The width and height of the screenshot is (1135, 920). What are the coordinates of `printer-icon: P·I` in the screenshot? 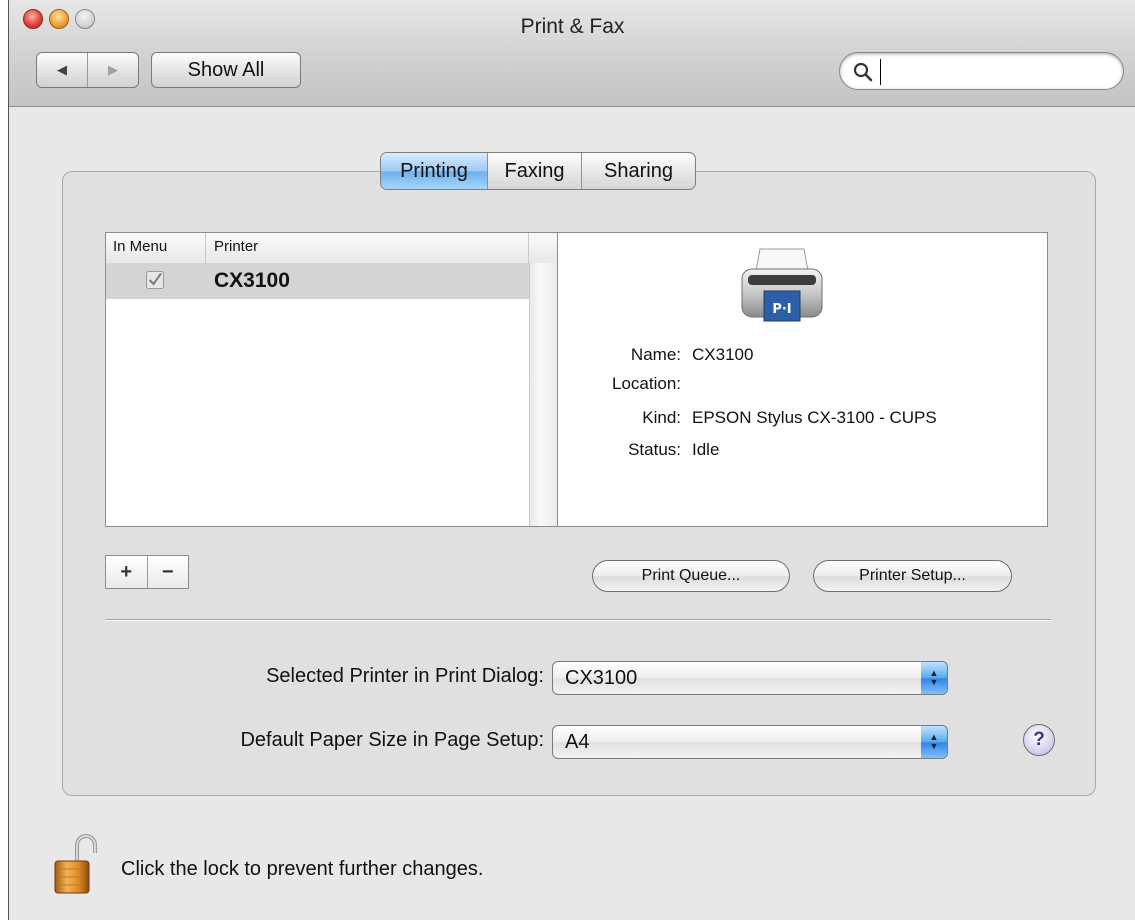 It's located at (782, 285).